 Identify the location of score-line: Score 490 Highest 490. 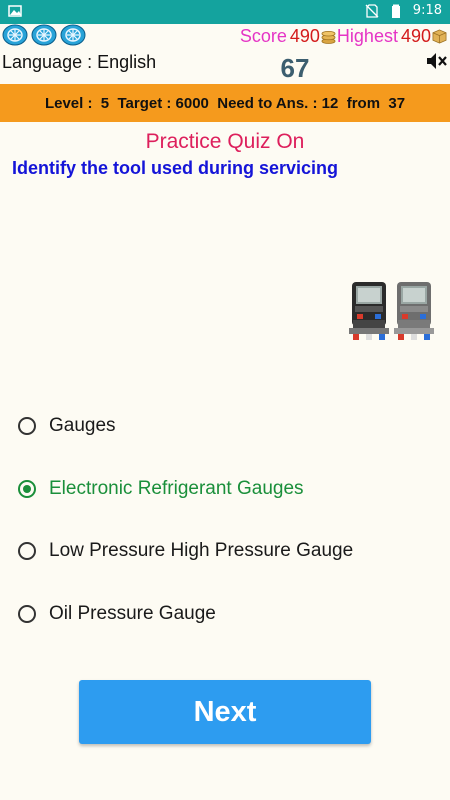
(344, 36).